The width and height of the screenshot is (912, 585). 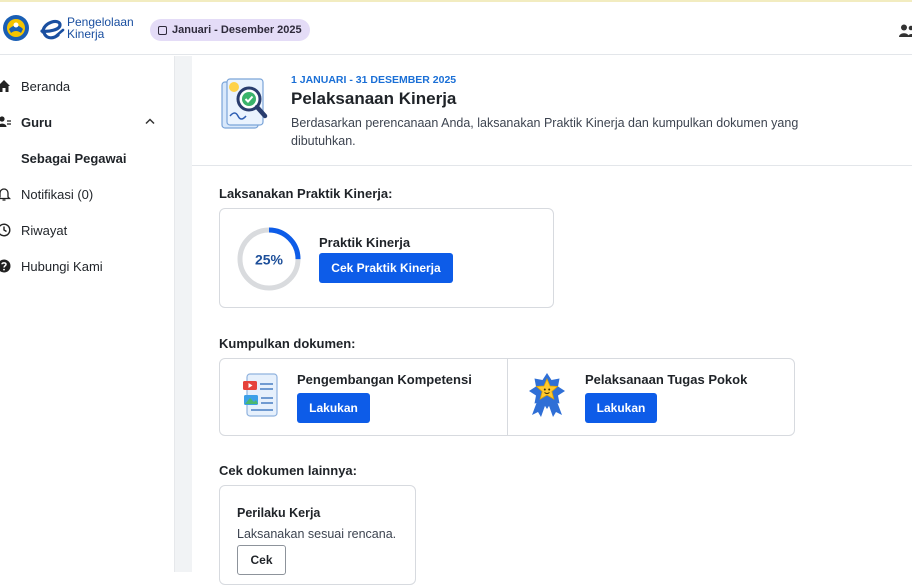 What do you see at coordinates (16, 28) in the screenshot?
I see `ministry-emblem-icon` at bounding box center [16, 28].